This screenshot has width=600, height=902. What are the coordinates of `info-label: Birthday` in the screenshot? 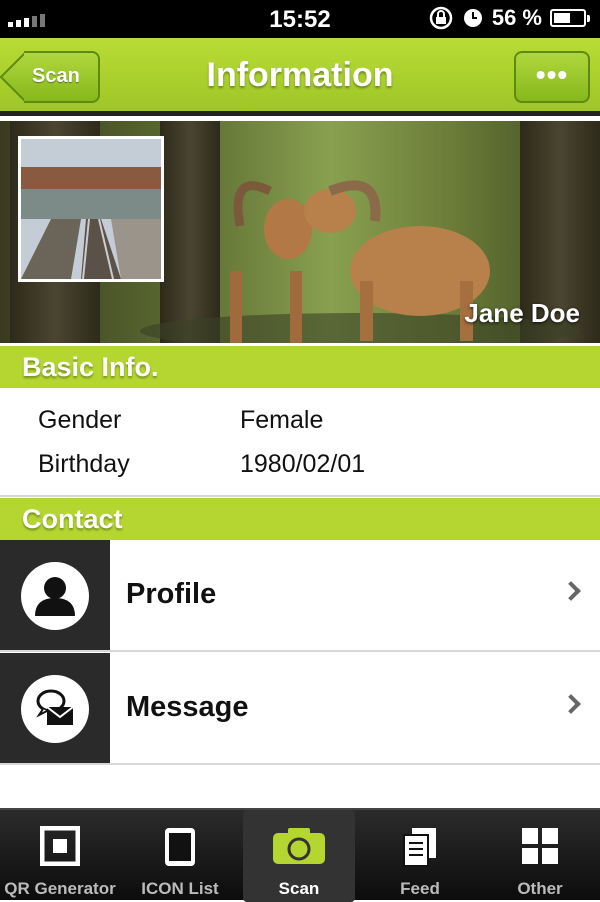 It's located at (84, 464).